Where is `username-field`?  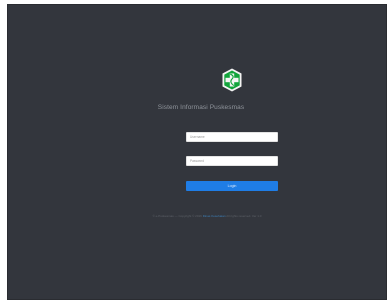 username-field is located at coordinates (232, 137).